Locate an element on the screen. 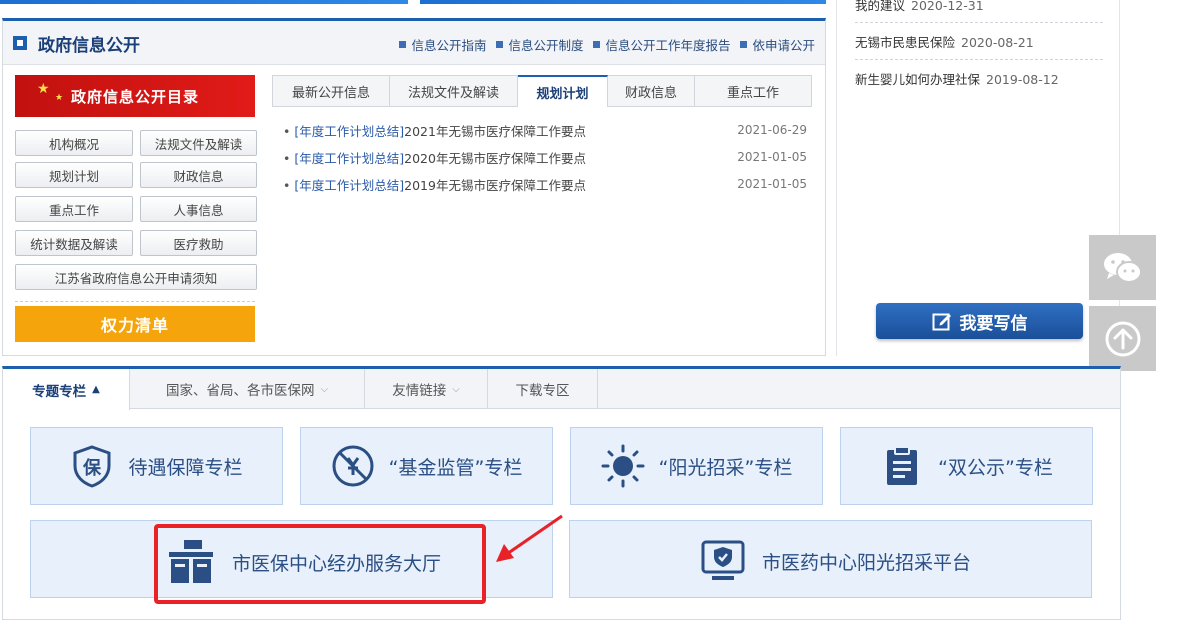 This screenshot has height=622, width=1200. catalog-btn-application-notice: 江苏省政府信息公开申请须知 is located at coordinates (136, 277).